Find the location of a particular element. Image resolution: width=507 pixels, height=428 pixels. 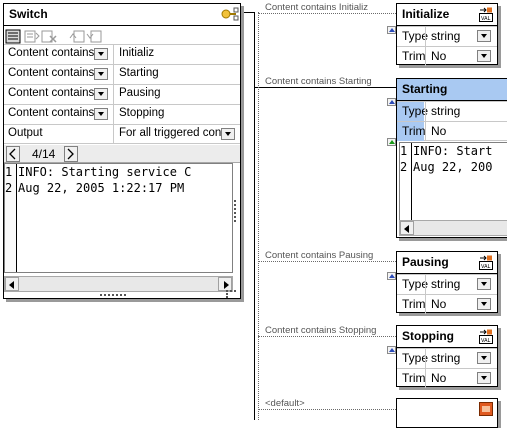

switch-horizontal-scrollbar is located at coordinates (118, 284).